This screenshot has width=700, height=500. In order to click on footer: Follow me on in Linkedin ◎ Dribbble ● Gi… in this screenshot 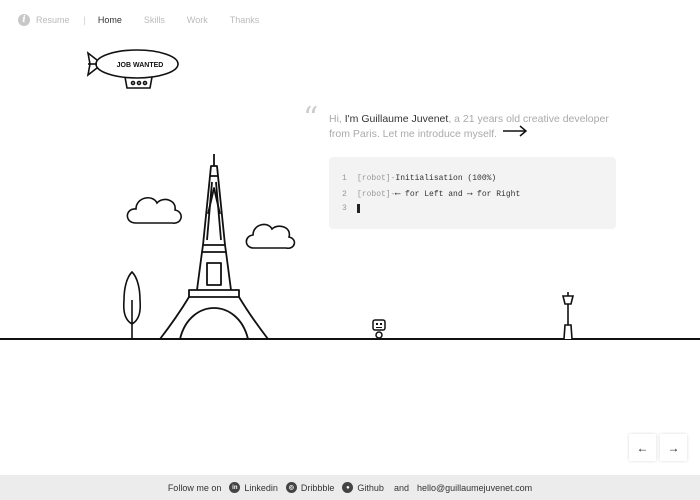, I will do `click(350, 487)`.